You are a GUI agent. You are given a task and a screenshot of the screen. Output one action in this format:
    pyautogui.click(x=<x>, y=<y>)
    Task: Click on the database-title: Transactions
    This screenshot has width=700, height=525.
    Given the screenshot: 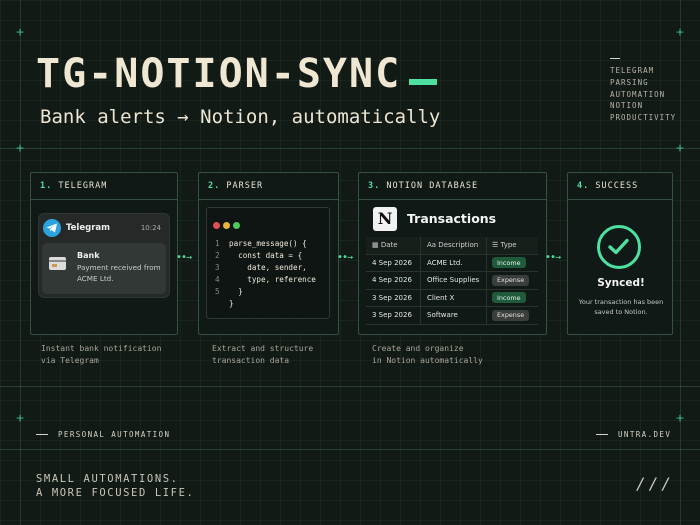 What is the action you would take?
    pyautogui.click(x=452, y=218)
    